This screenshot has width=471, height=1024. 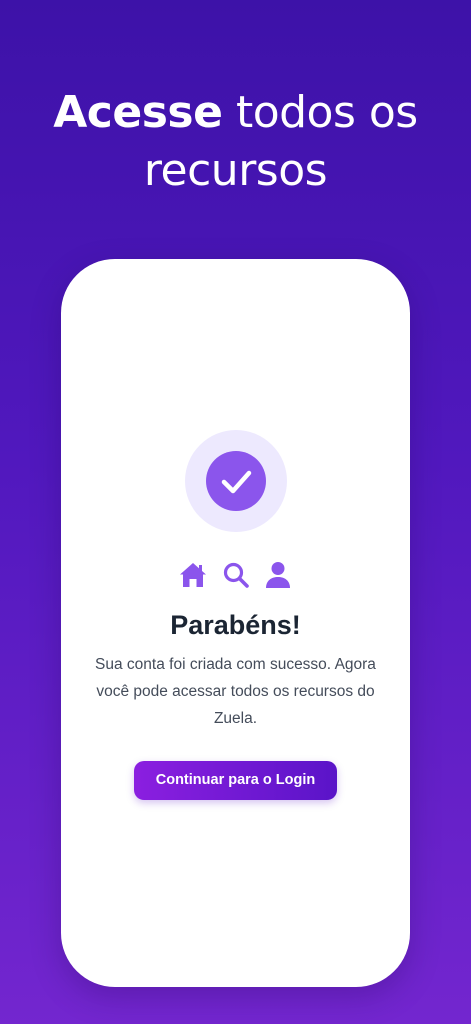 I want to click on search-icon, so click(x=236, y=575).